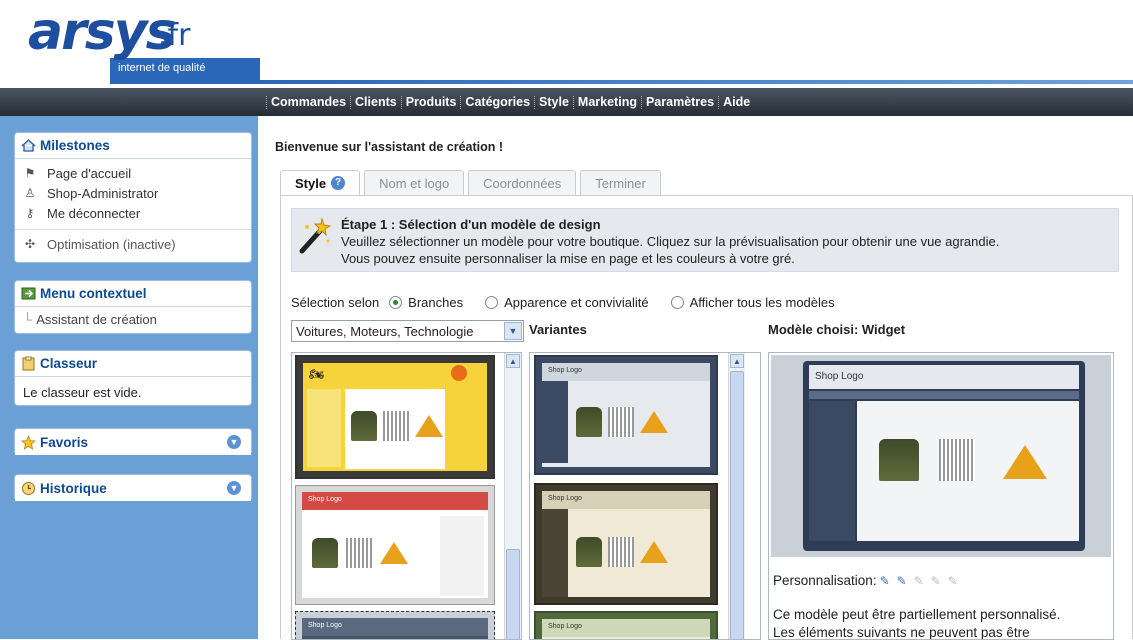 The height and width of the screenshot is (640, 1133). What do you see at coordinates (28, 145) in the screenshot?
I see `house-icon` at bounding box center [28, 145].